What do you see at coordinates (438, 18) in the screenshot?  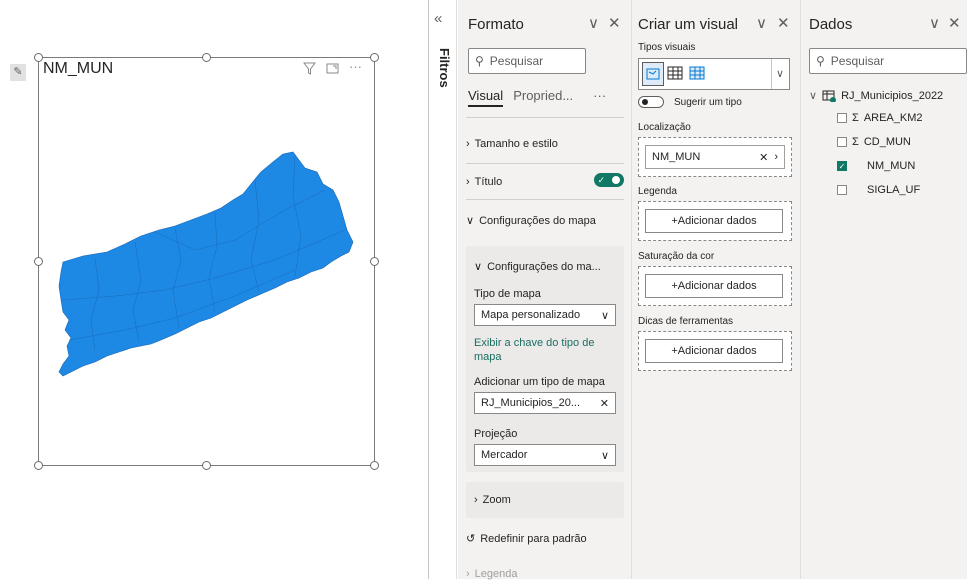 I see `collapse-panes-icon: «` at bounding box center [438, 18].